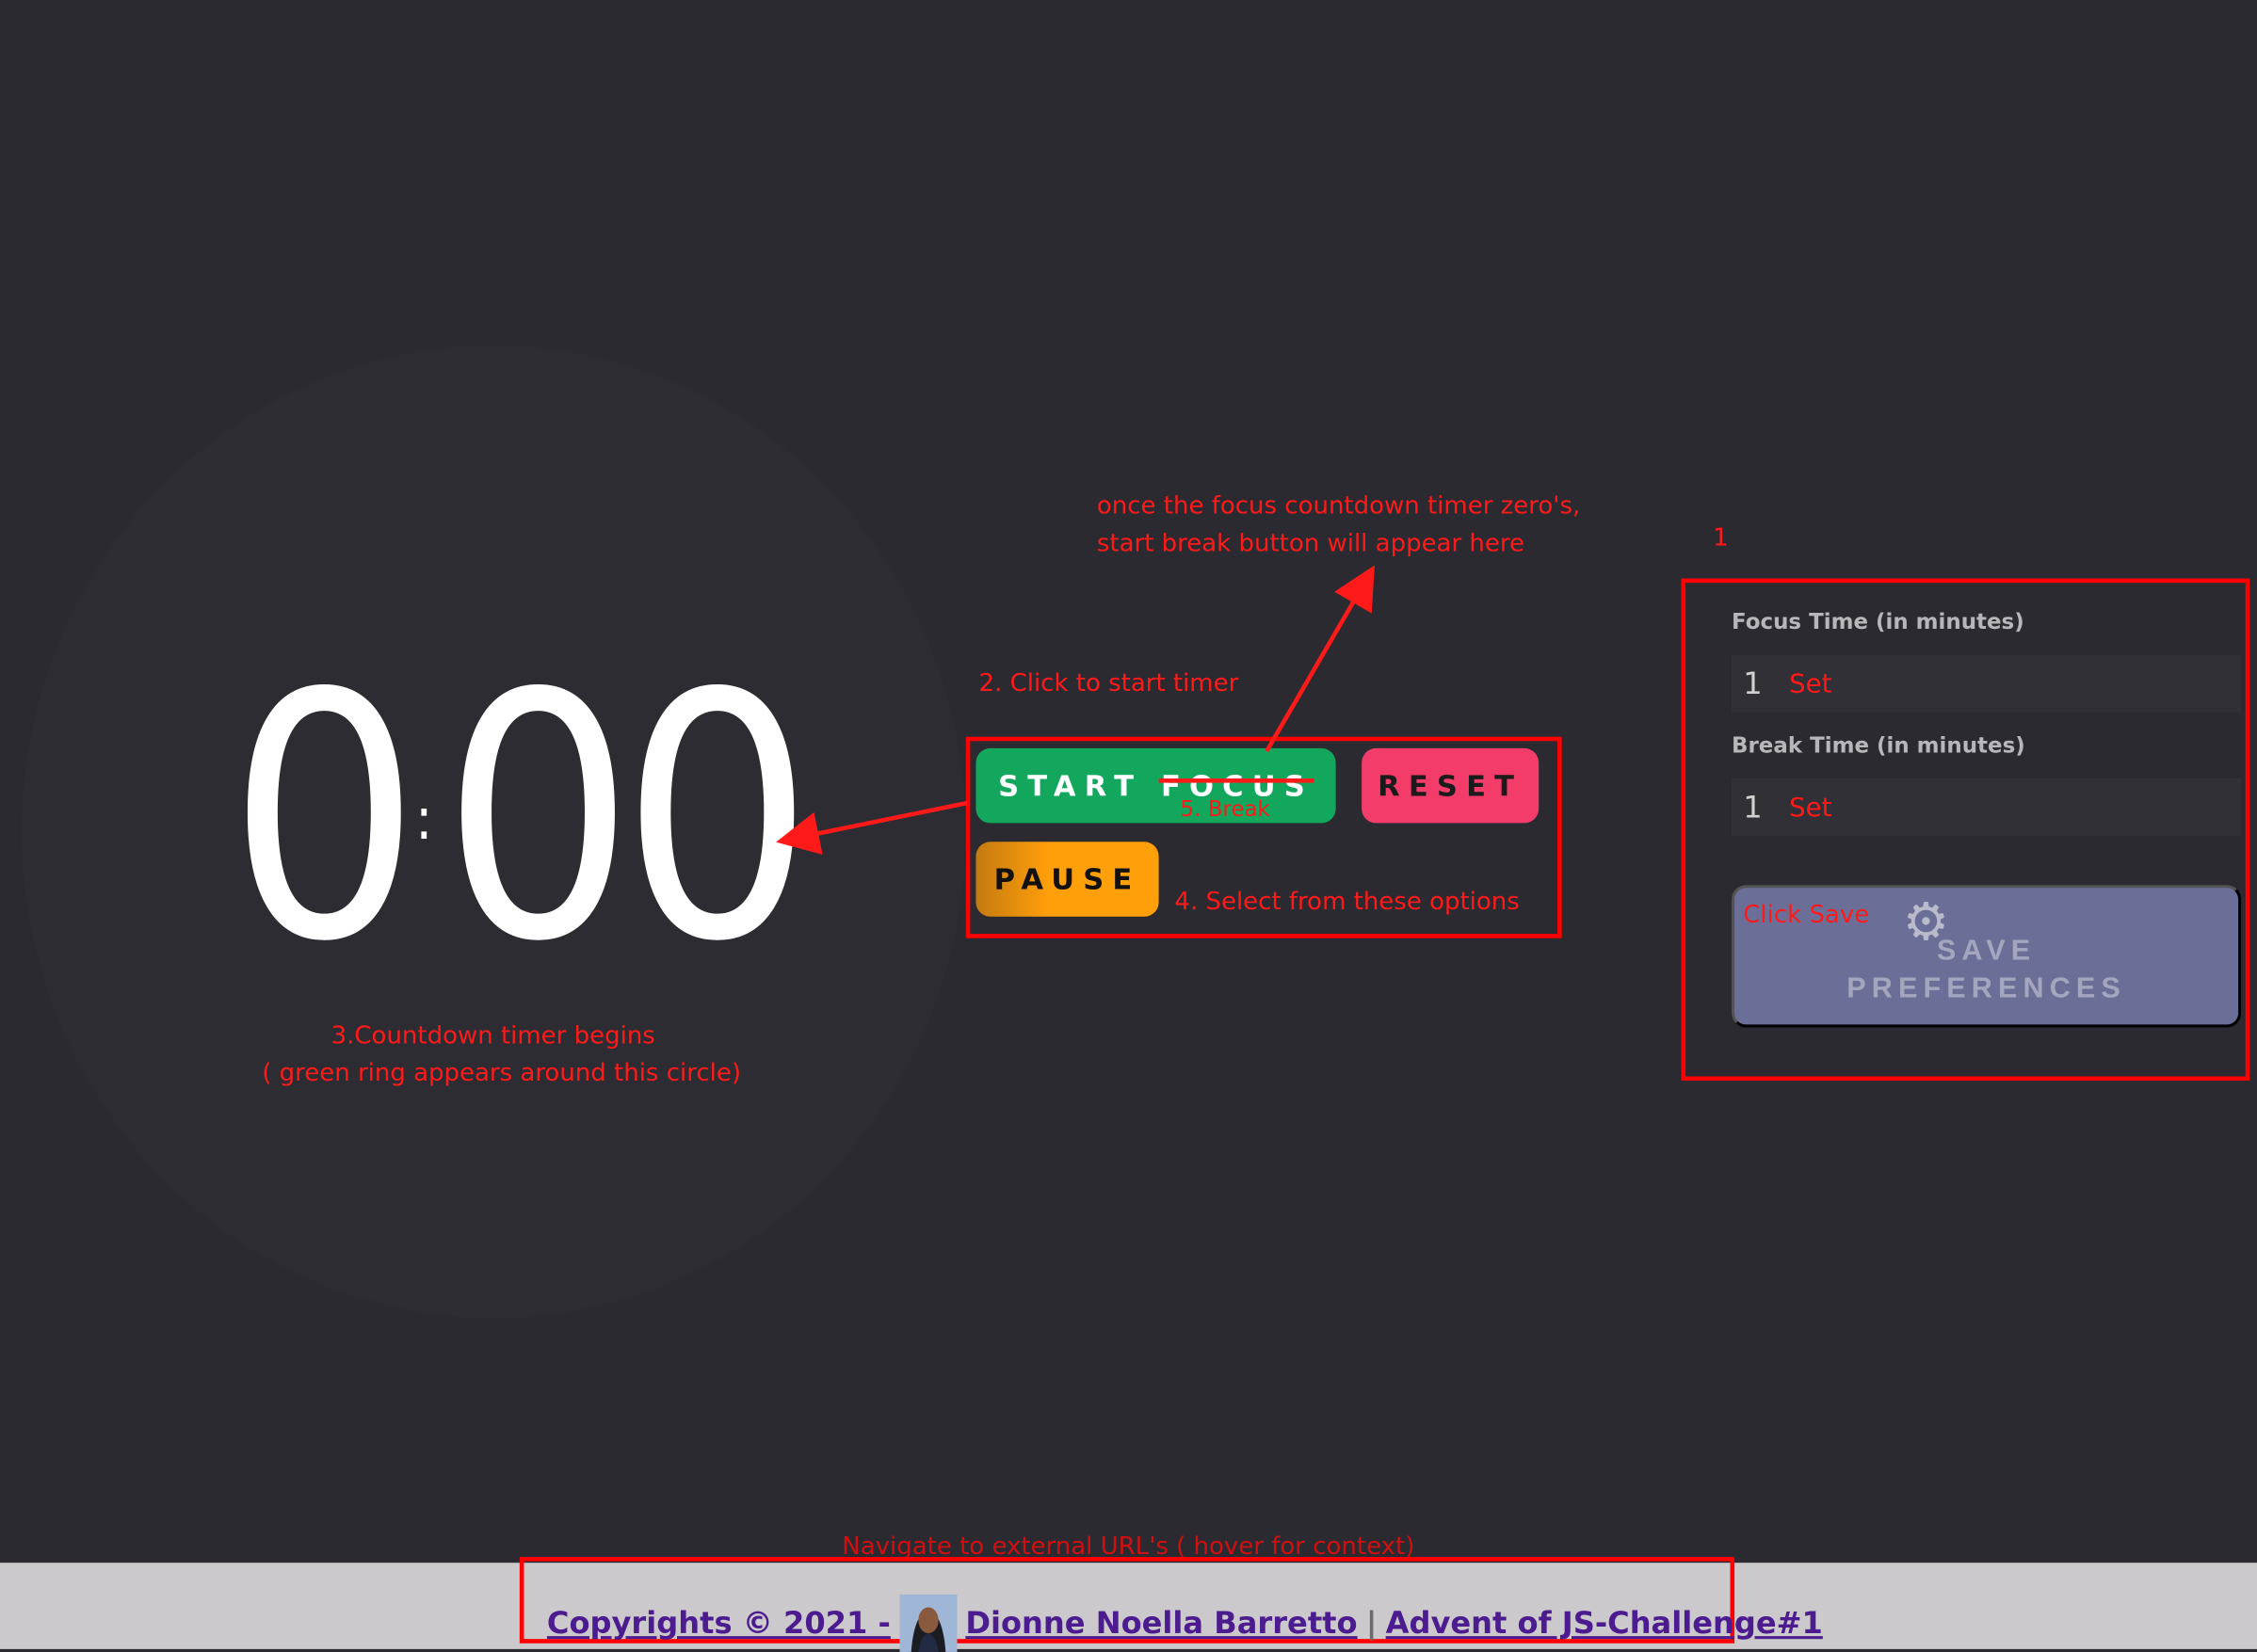 The width and height of the screenshot is (2257, 1652). Describe the element at coordinates (502, 1073) in the screenshot. I see `annotation-3b: ( green ring appears around this circle)` at that location.